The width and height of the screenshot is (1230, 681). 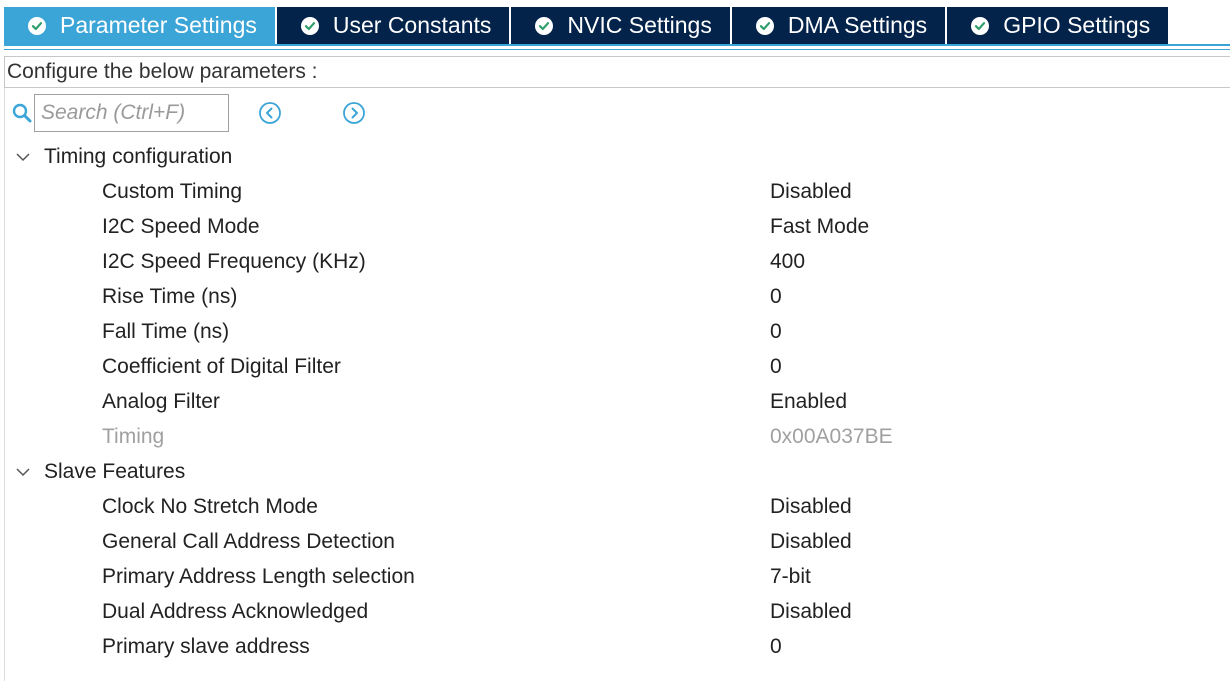 What do you see at coordinates (808, 402) in the screenshot?
I see `param-value: Enabled` at bounding box center [808, 402].